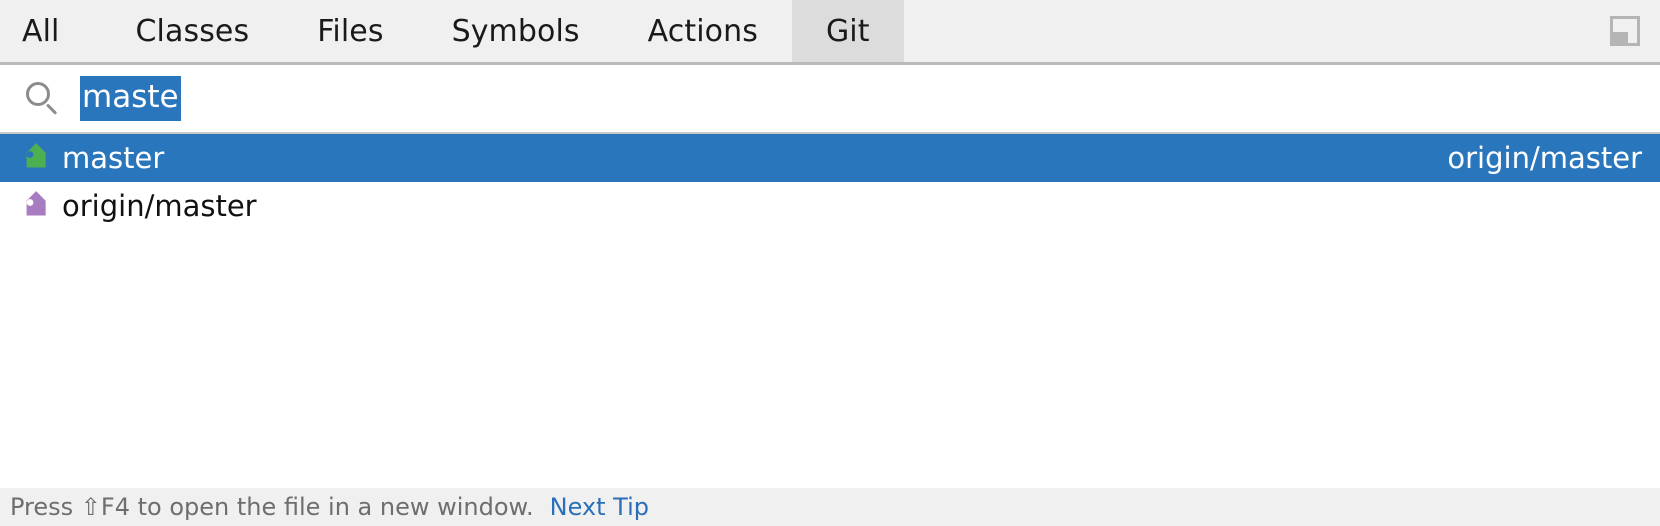  I want to click on tab-bar-spacer, so click(1247, 31).